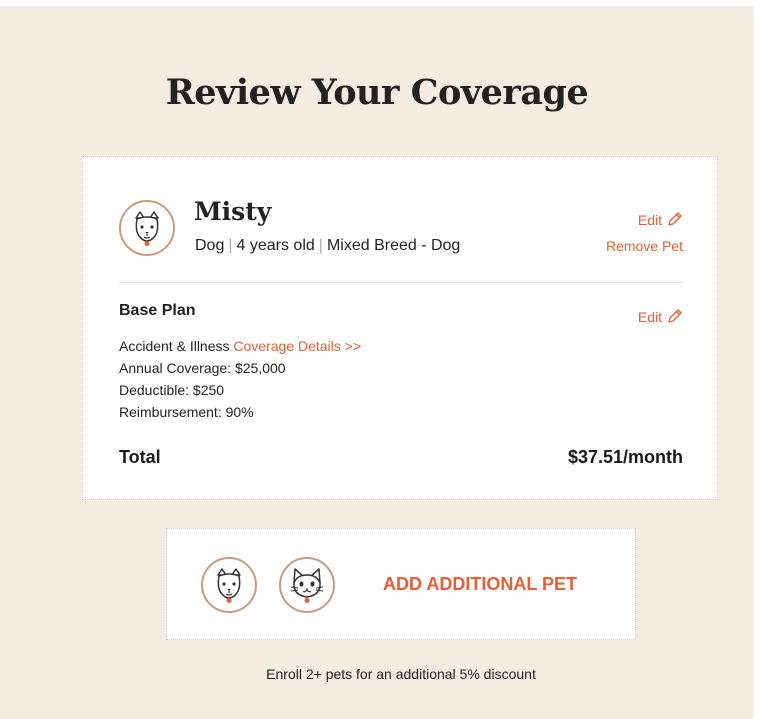 The width and height of the screenshot is (764, 719). Describe the element at coordinates (644, 246) in the screenshot. I see `remove-pet-link: Remove Pet` at that location.